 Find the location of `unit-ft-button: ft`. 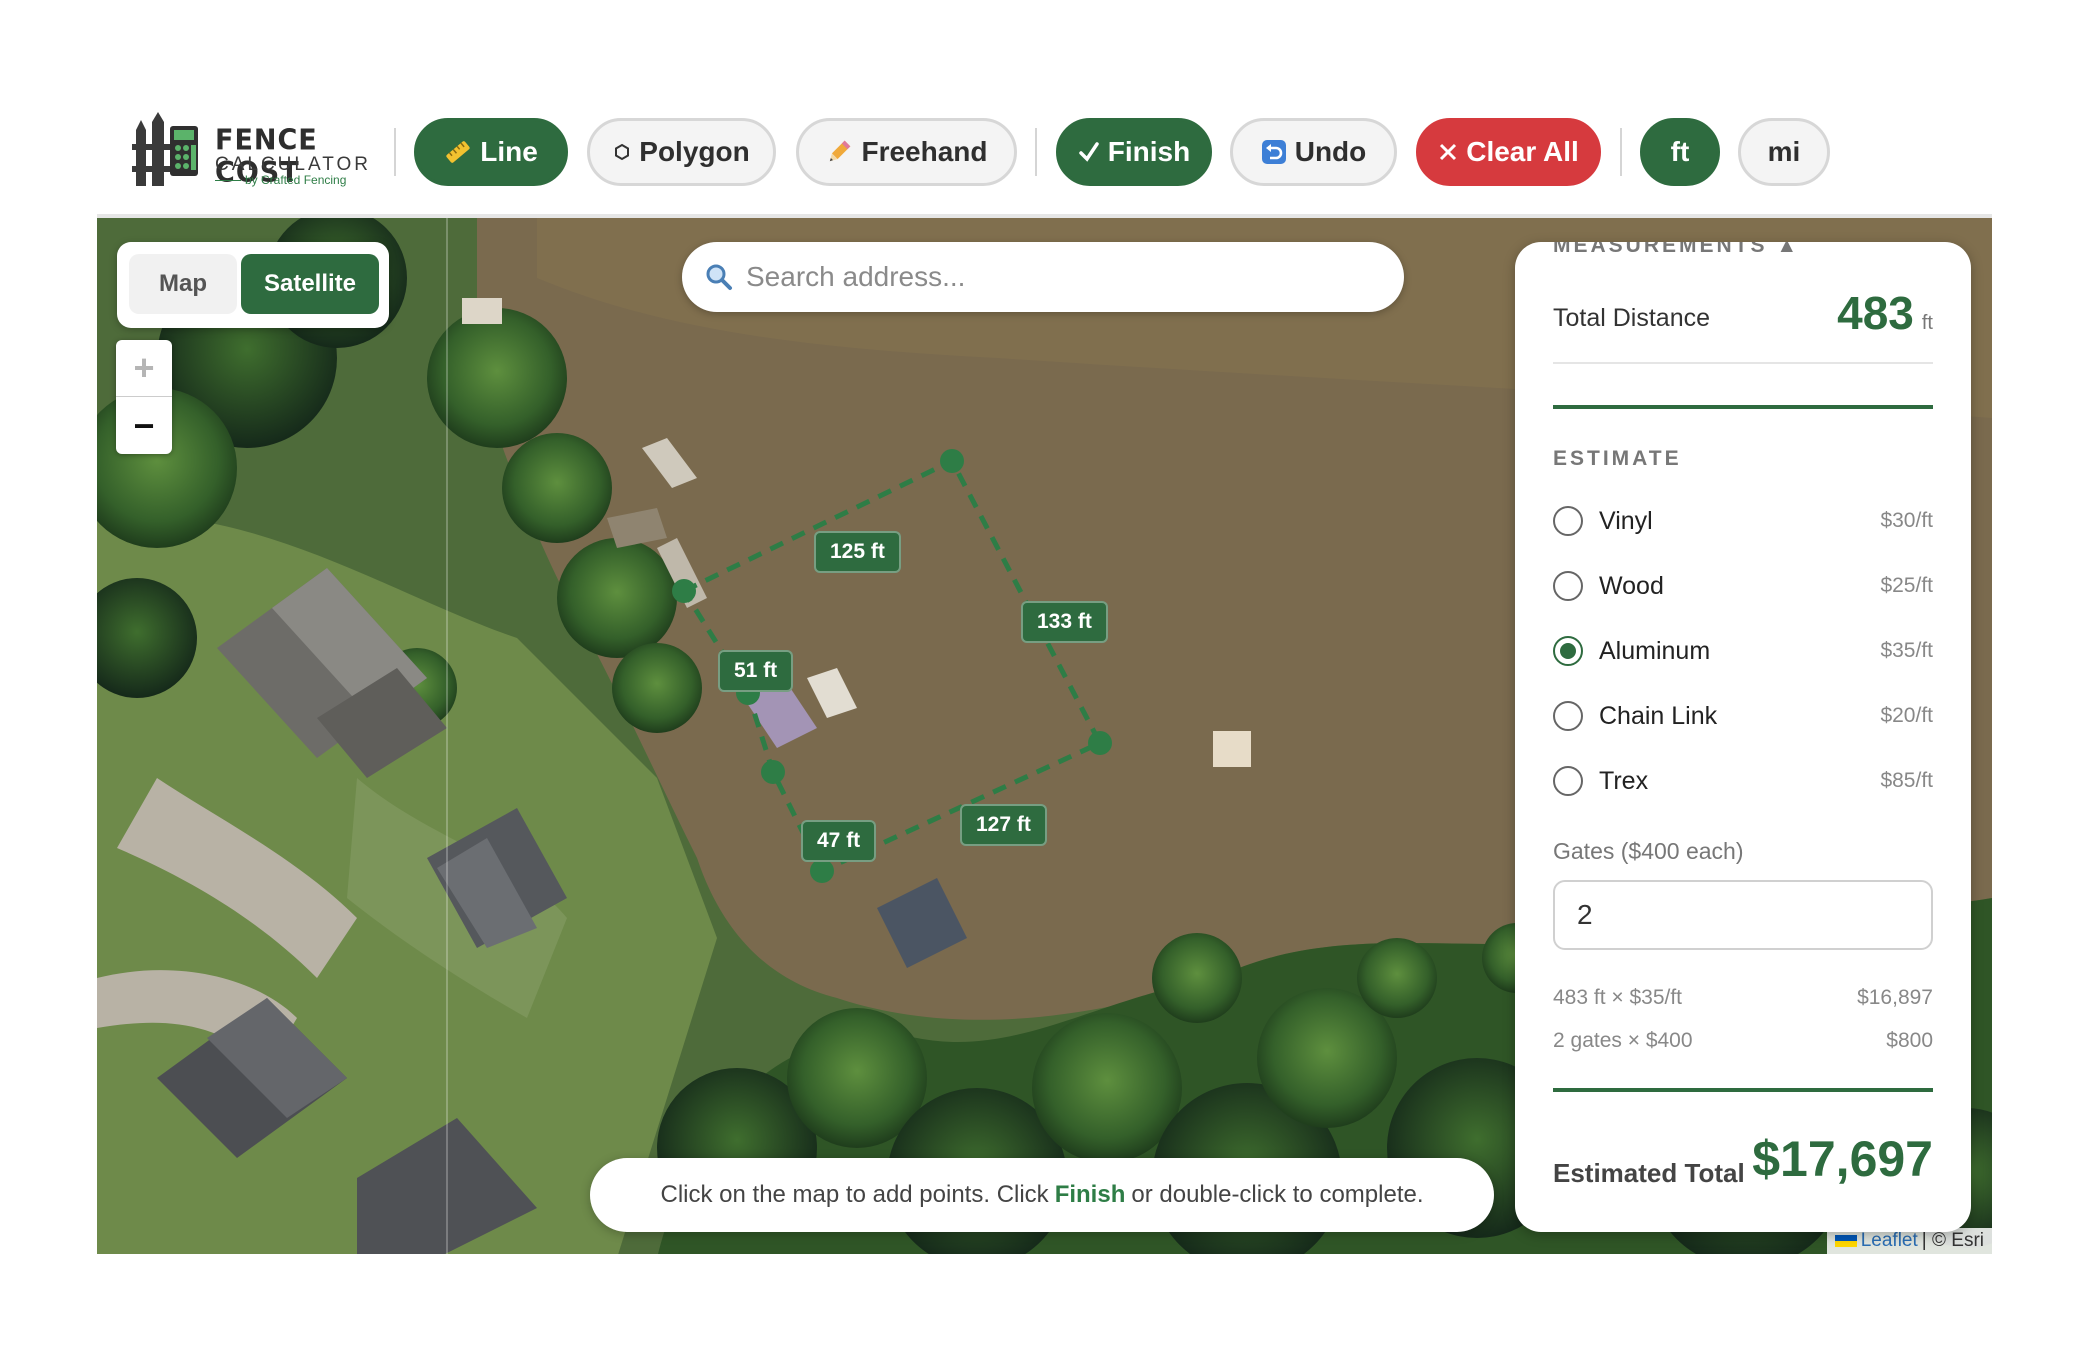

unit-ft-button: ft is located at coordinates (1680, 152).